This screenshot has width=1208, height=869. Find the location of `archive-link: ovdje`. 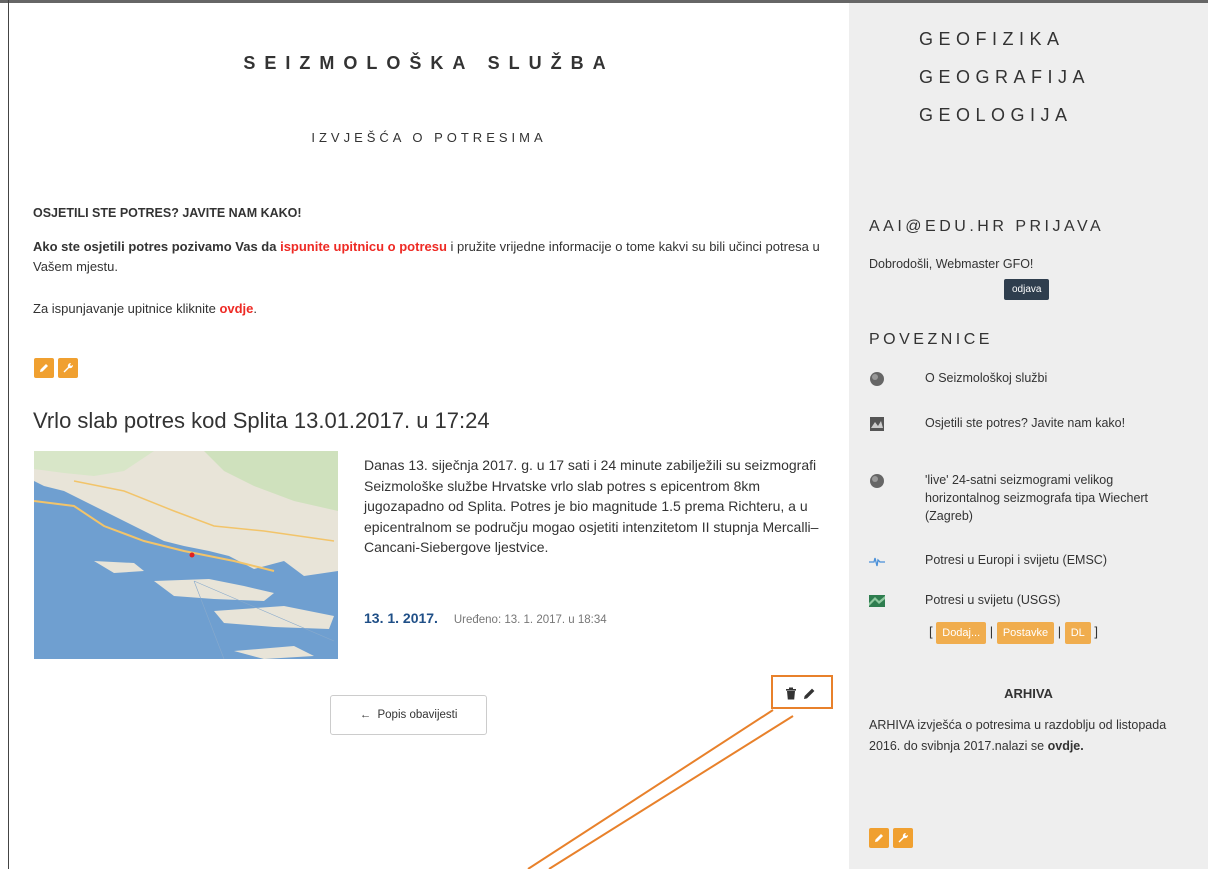

archive-link: ovdje is located at coordinates (1064, 746).